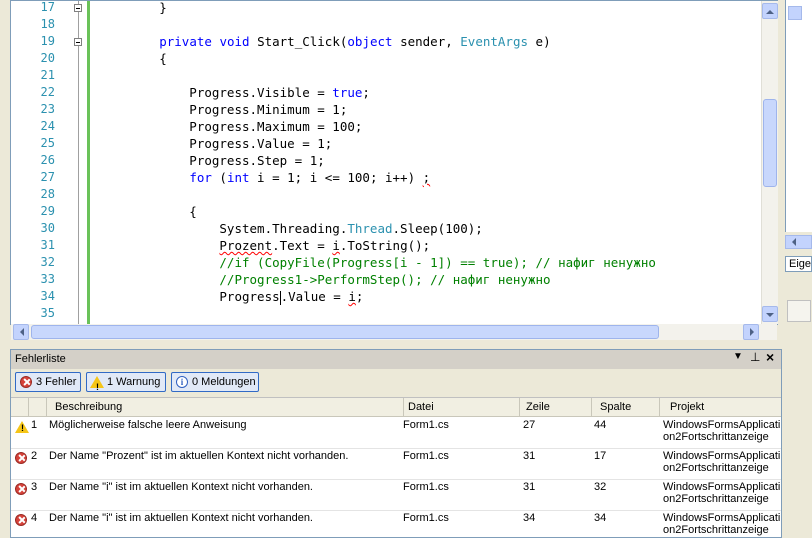 Image resolution: width=812 pixels, height=538 pixels. I want to click on scroll-thumb, so click(770, 143).